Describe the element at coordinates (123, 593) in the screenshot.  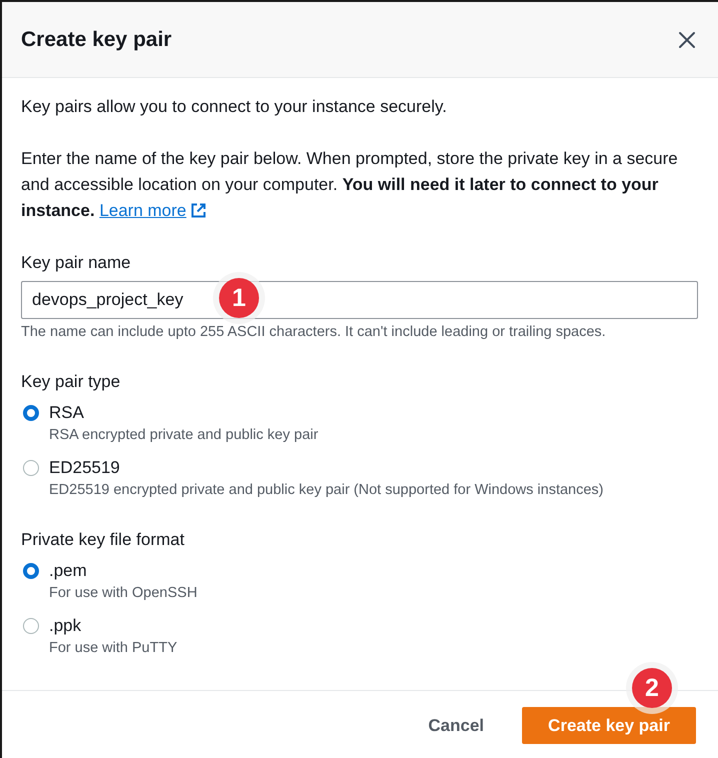
I see `option-description: For use with OpenSSH` at that location.